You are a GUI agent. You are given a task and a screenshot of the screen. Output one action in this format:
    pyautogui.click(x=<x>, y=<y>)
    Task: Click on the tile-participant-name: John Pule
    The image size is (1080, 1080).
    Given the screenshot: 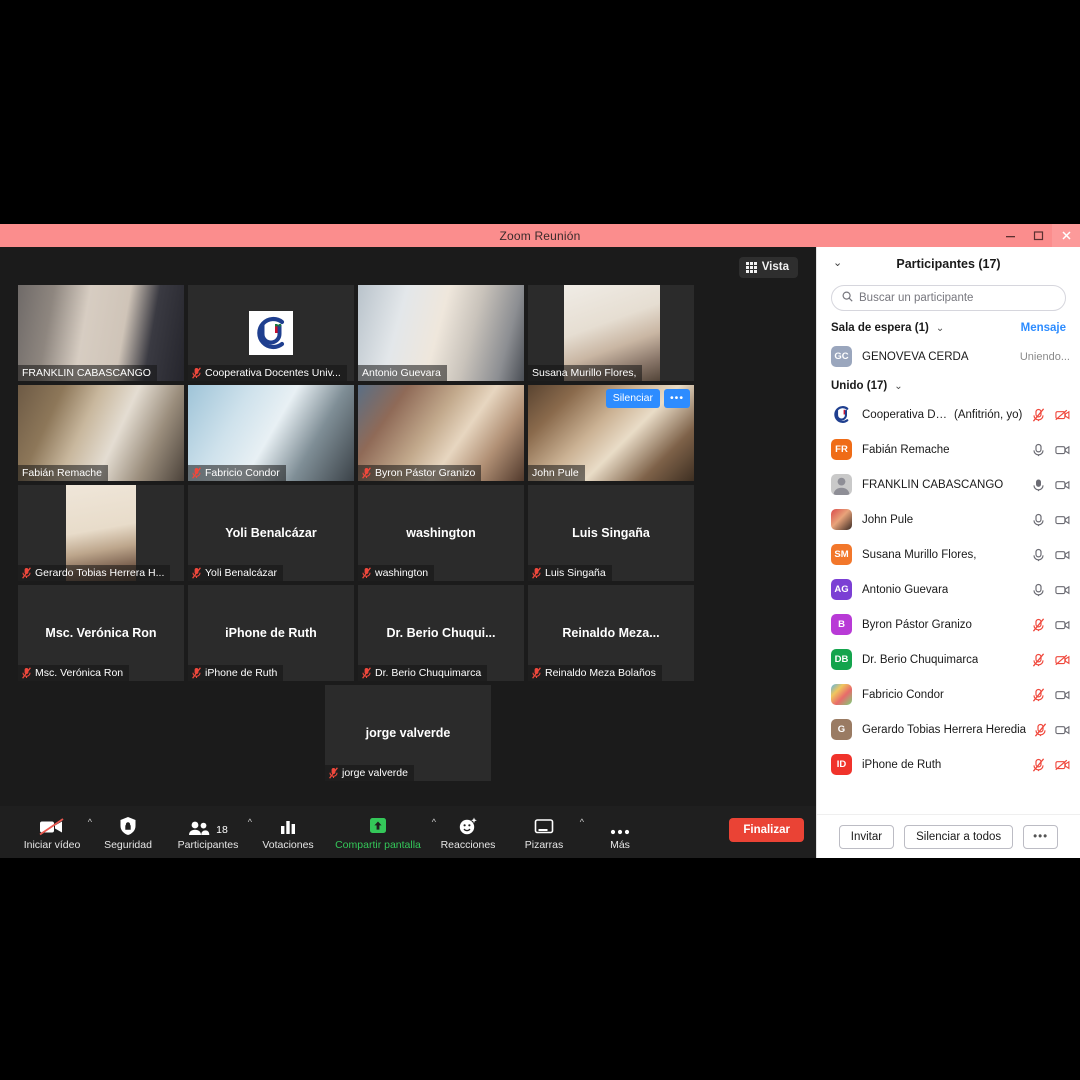 What is the action you would take?
    pyautogui.click(x=555, y=473)
    